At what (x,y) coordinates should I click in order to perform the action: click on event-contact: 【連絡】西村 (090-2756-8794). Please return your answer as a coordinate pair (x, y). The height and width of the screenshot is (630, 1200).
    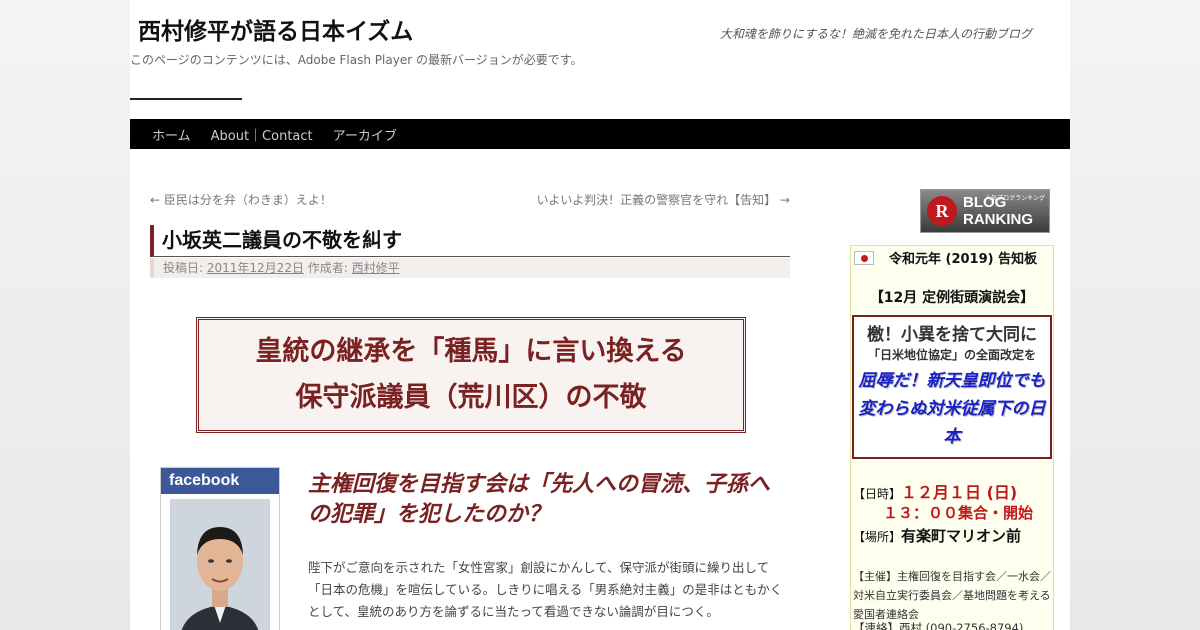
    Looking at the image, I should click on (938, 625).